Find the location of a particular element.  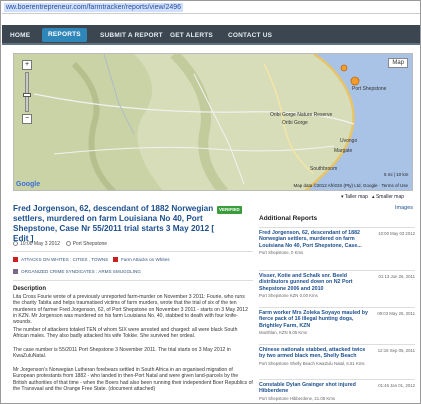

nav-submit-report: SUBMIT A REPORT is located at coordinates (131, 36).